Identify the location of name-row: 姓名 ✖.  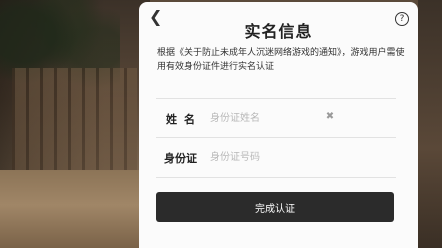
(276, 118).